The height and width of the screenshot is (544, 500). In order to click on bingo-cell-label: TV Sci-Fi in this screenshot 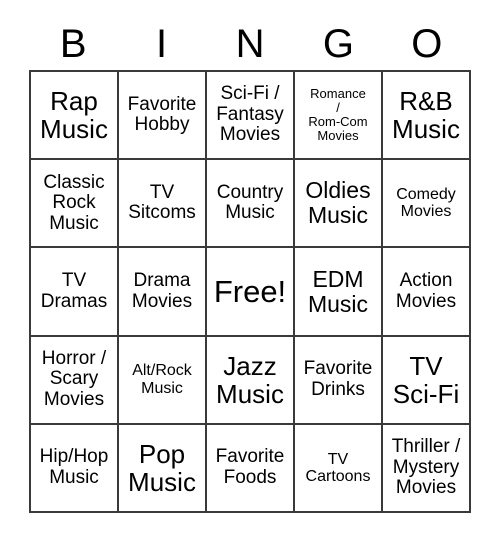, I will do `click(426, 379)`.